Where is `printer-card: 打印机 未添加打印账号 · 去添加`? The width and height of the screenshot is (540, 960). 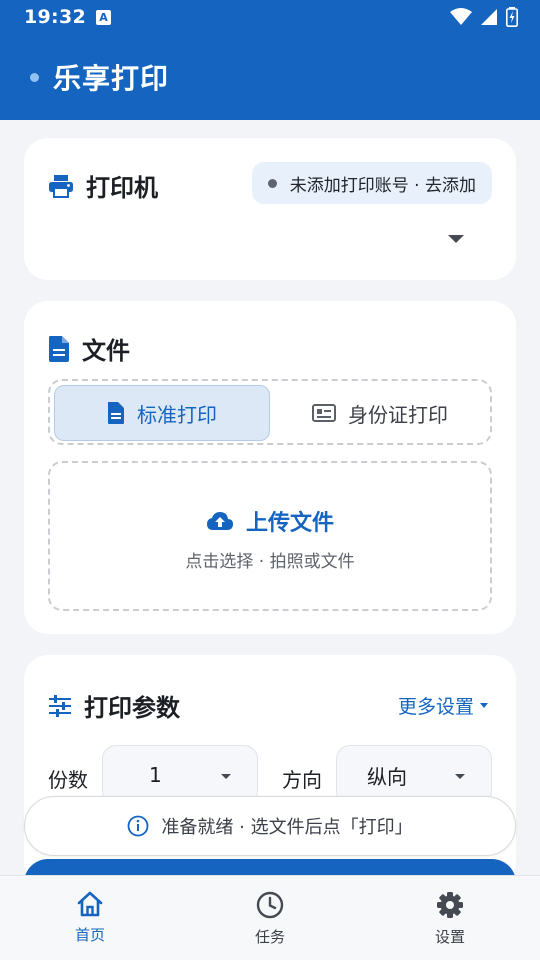 printer-card: 打印机 未添加打印账号 · 去添加 is located at coordinates (270, 209).